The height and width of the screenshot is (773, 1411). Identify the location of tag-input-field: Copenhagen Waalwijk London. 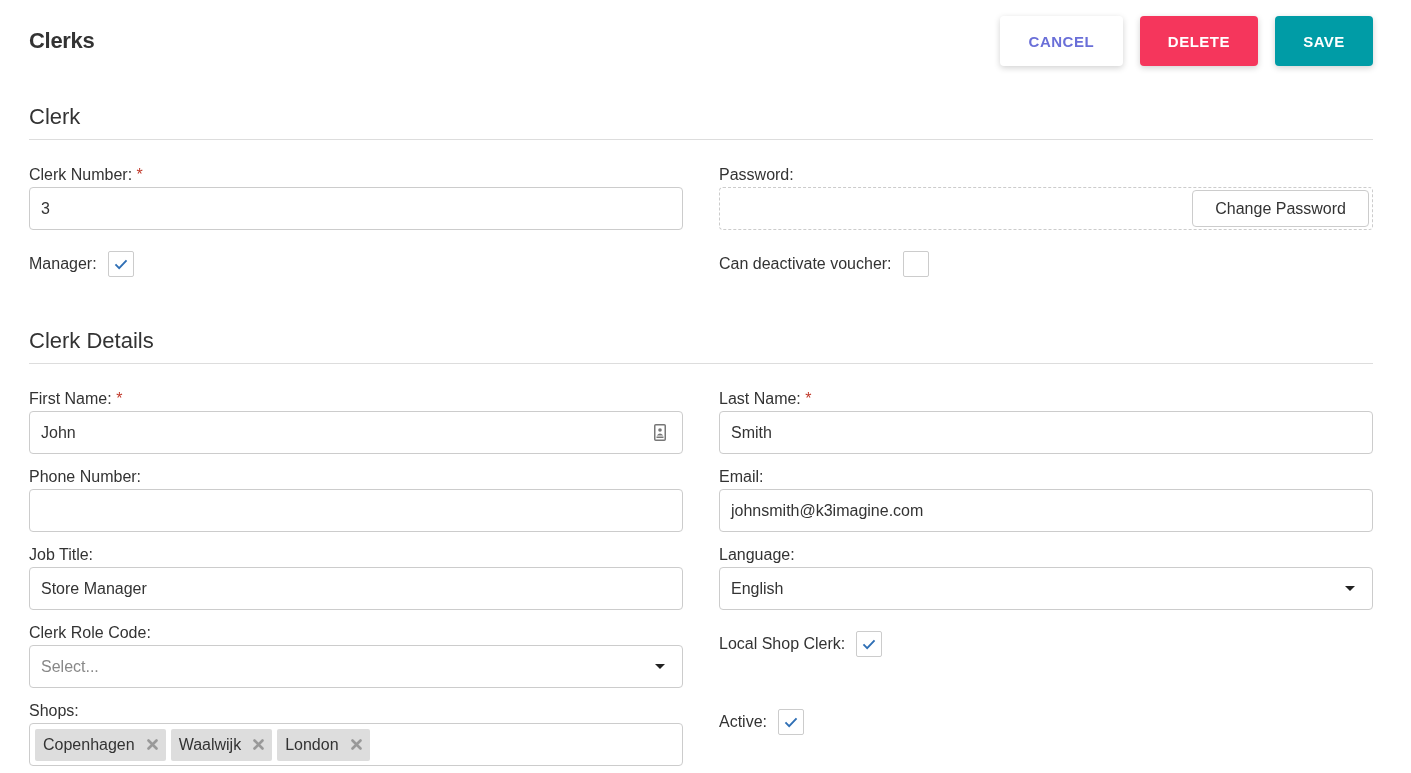
(356, 744).